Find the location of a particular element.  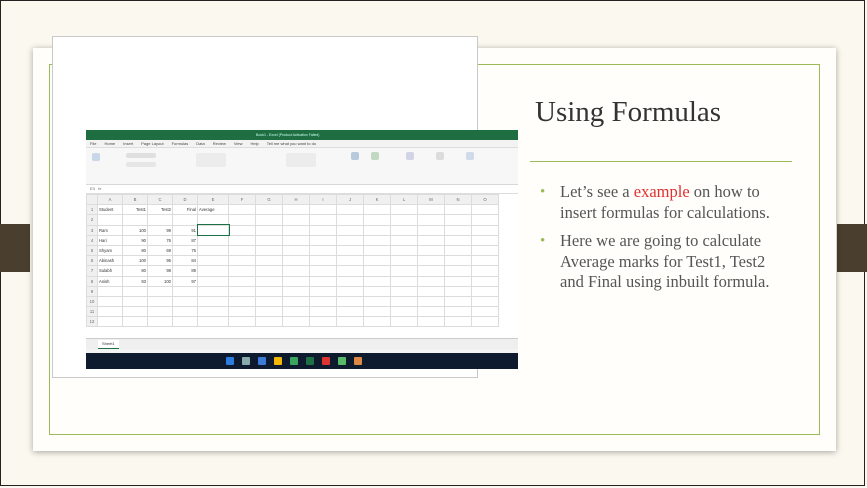

row-header: 8 is located at coordinates (92, 281).